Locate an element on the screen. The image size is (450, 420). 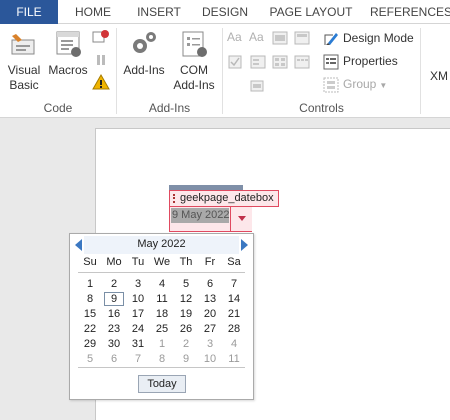
calendar-header: May 2022 is located at coordinates (161, 245).